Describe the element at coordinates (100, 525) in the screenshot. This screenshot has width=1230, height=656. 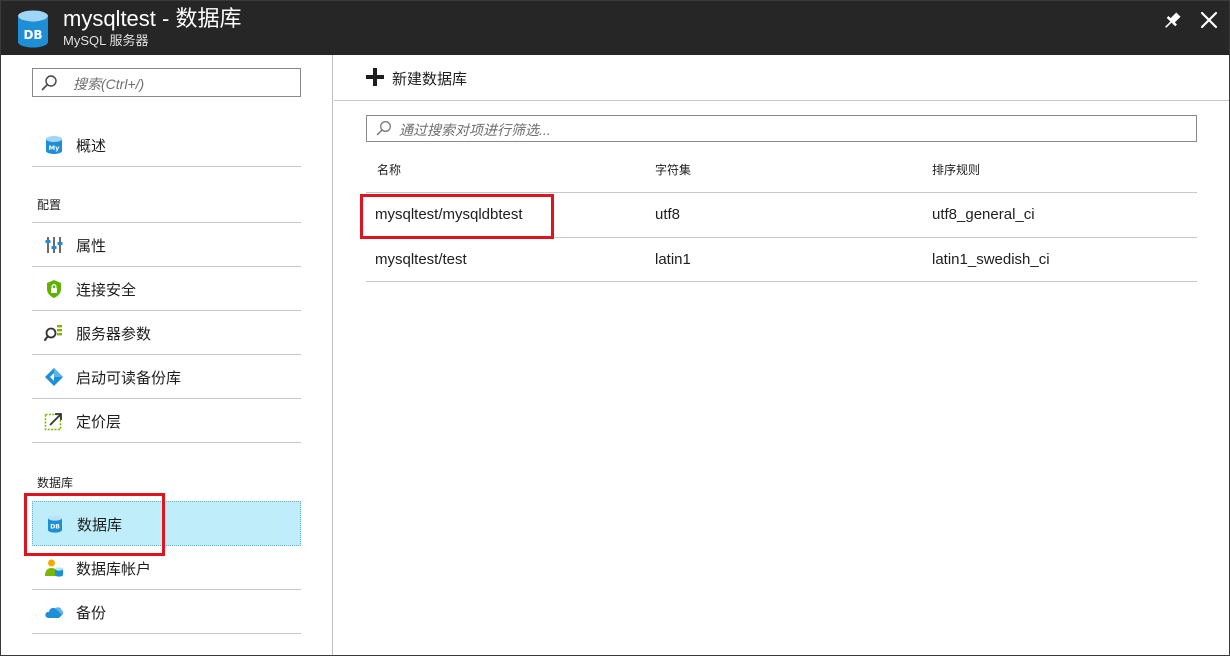
I see `nav-label: 数据库` at that location.